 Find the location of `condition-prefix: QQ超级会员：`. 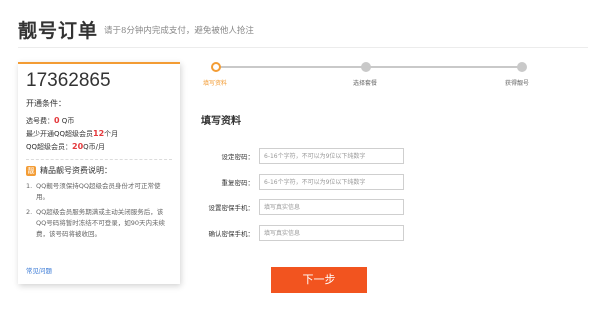

condition-prefix: QQ超级会员： is located at coordinates (49, 147).